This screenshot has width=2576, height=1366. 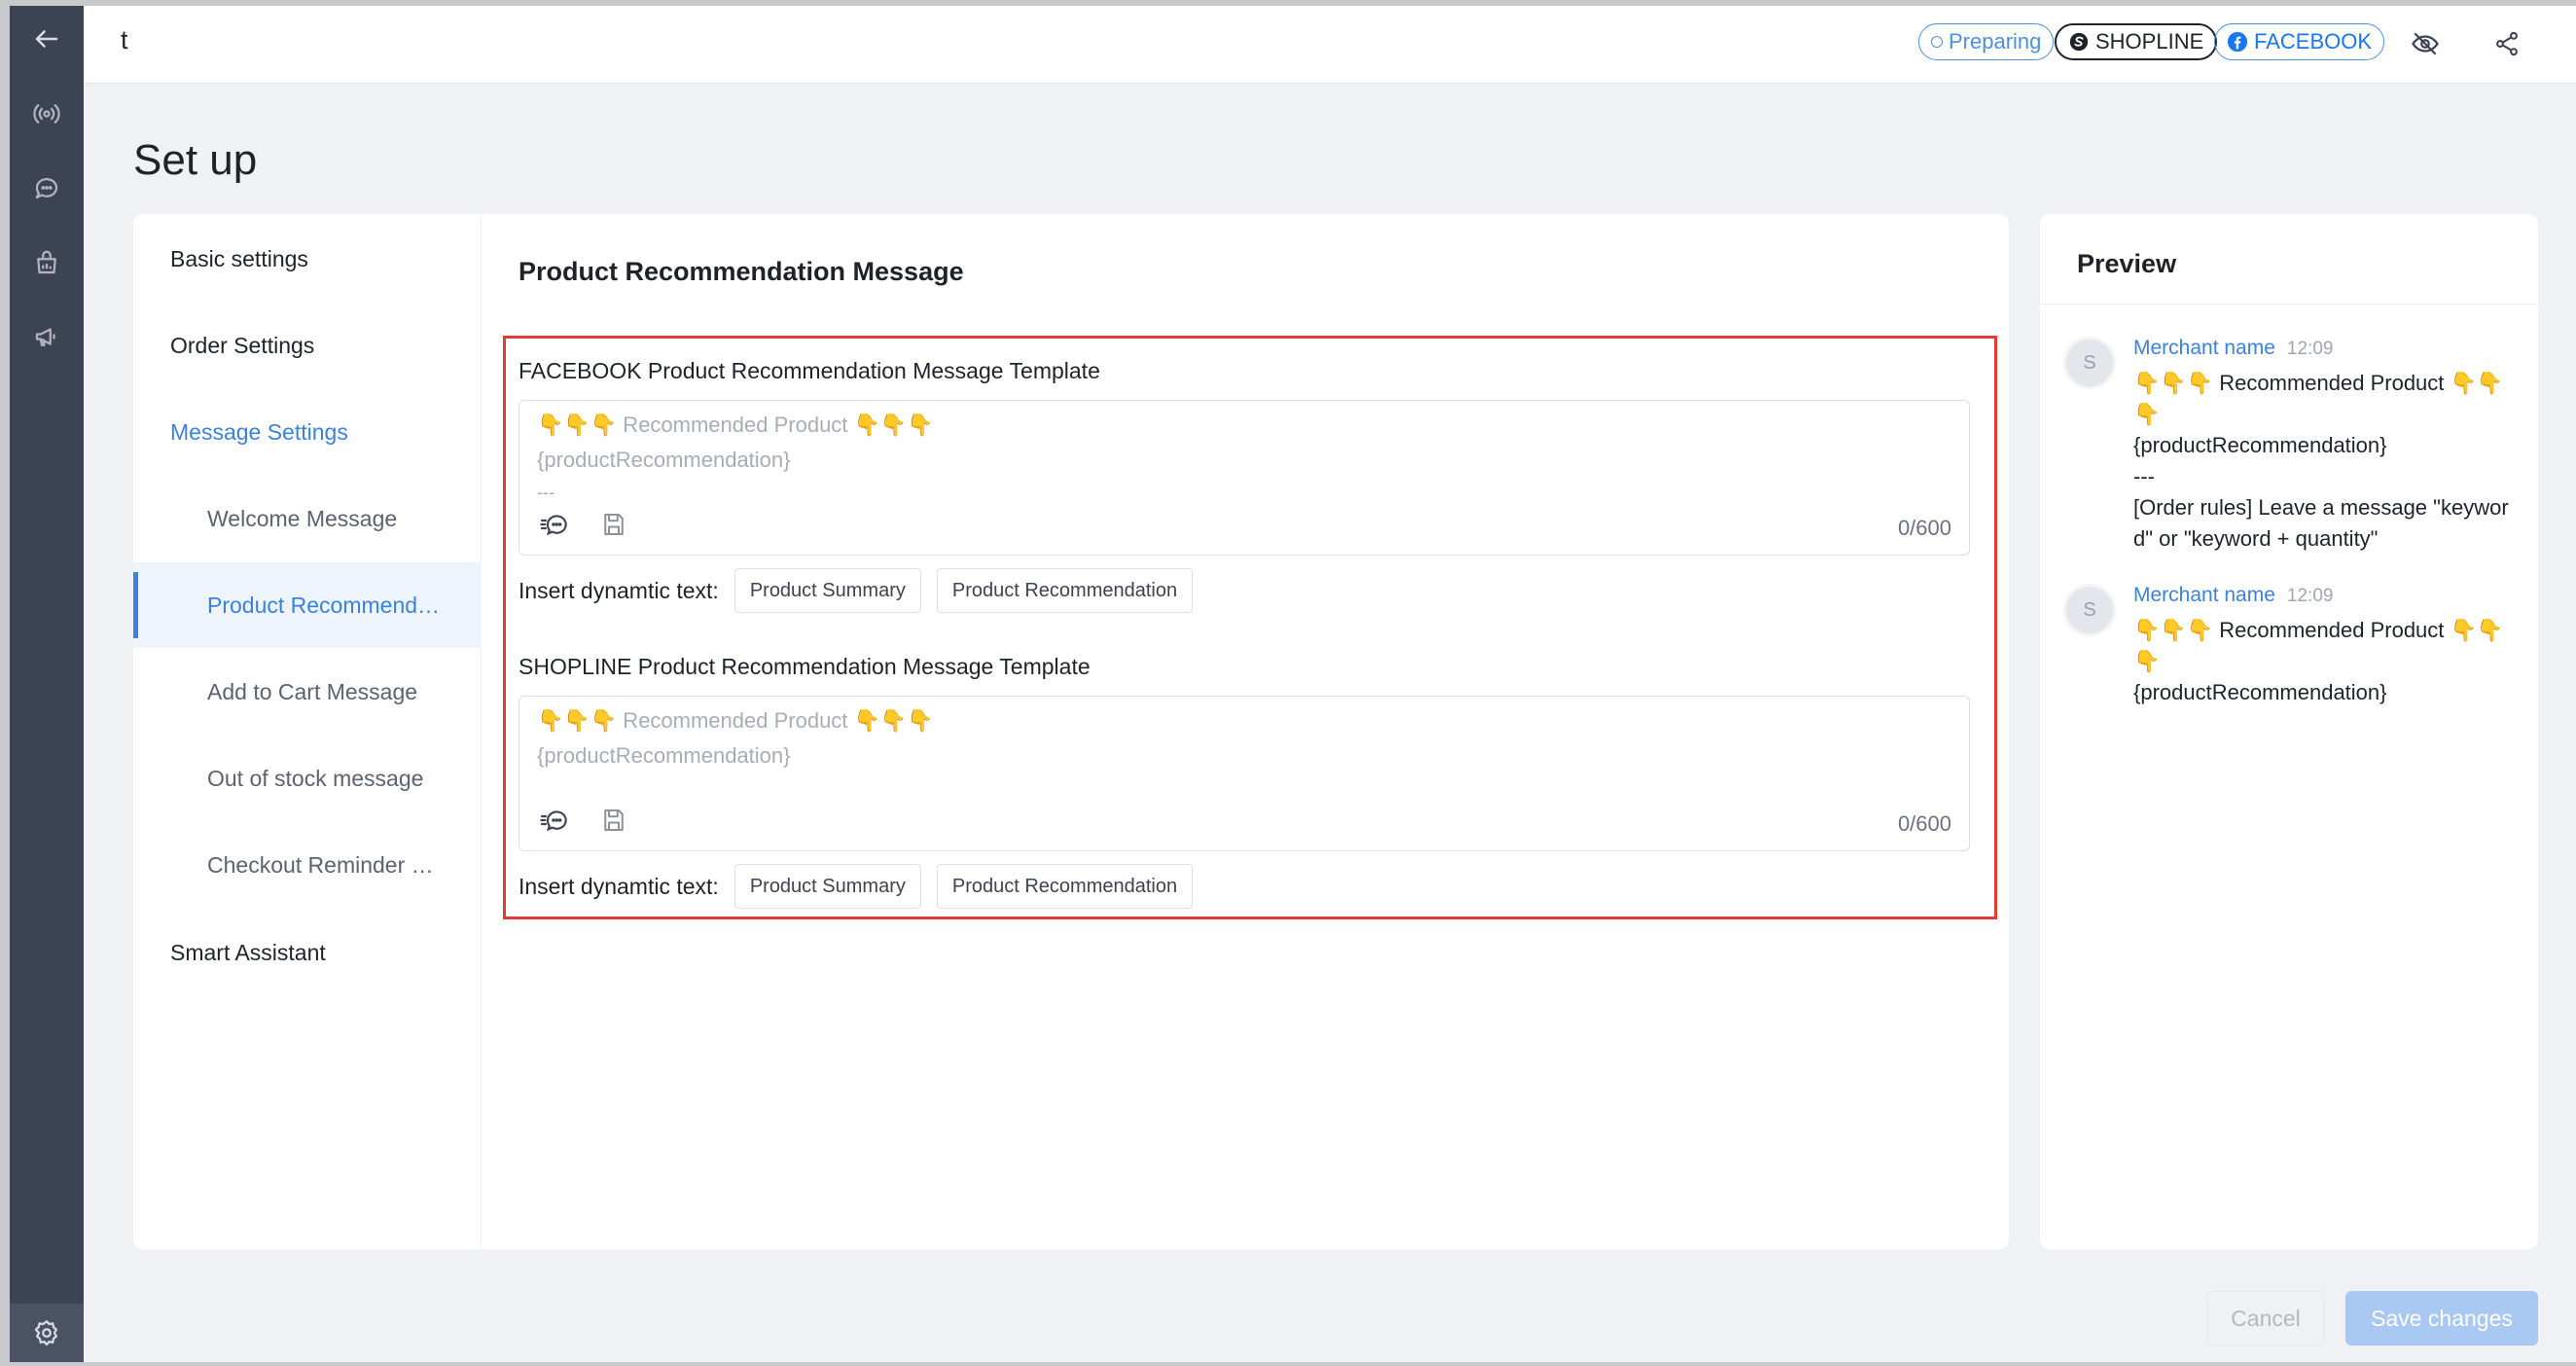 I want to click on nav-item-order-settings: Order Settings, so click(x=307, y=345).